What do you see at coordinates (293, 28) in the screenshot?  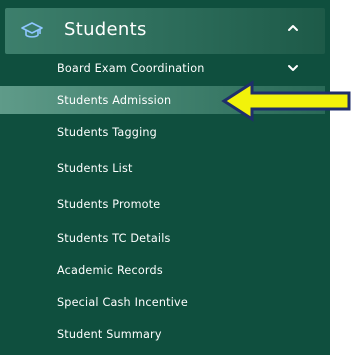 I see `chevron-up-icon` at bounding box center [293, 28].